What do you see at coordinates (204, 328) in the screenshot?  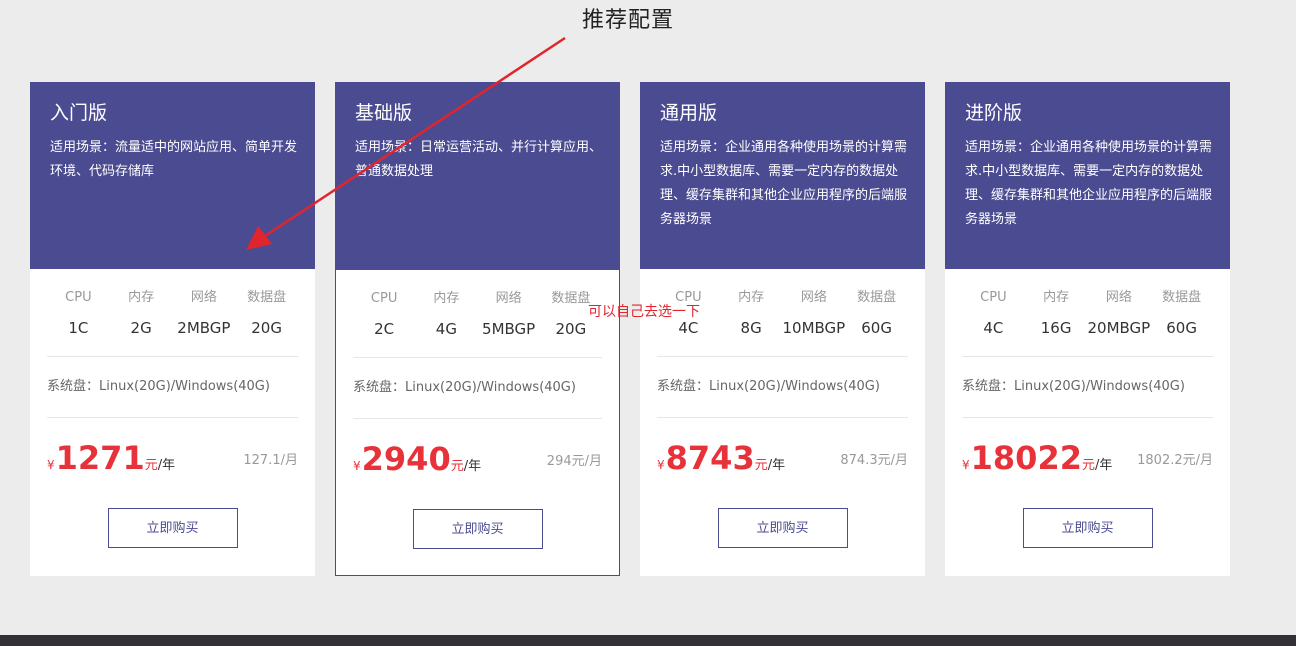 I see `spec-value-network: 2MBGP` at bounding box center [204, 328].